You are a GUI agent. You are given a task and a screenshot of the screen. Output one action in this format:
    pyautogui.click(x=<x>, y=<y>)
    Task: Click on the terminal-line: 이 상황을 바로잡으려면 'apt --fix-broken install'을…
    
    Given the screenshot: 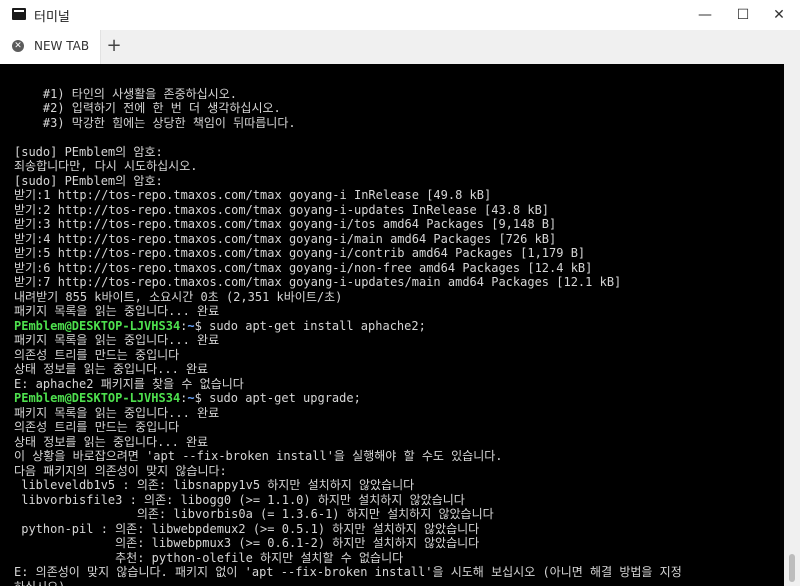 What is the action you would take?
    pyautogui.click(x=258, y=456)
    